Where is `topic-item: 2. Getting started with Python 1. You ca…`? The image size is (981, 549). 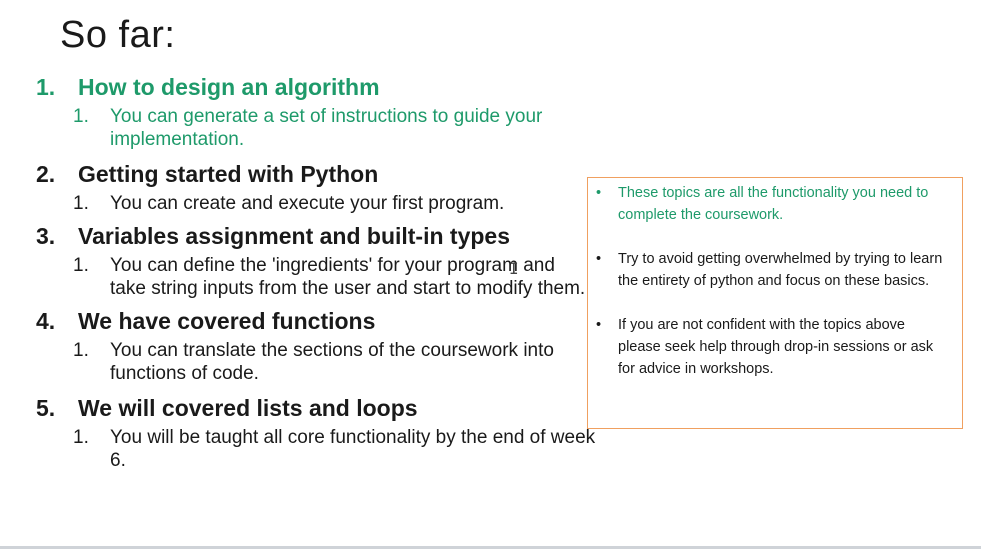
topic-item: 2. Getting started with Python 1. You ca… is located at coordinates (316, 187).